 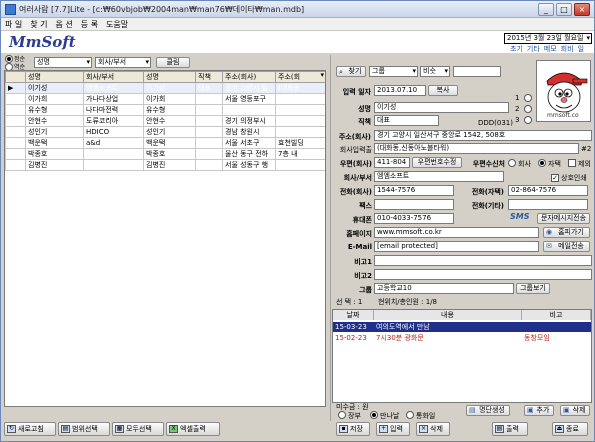 I want to click on search-input, so click(x=477, y=71).